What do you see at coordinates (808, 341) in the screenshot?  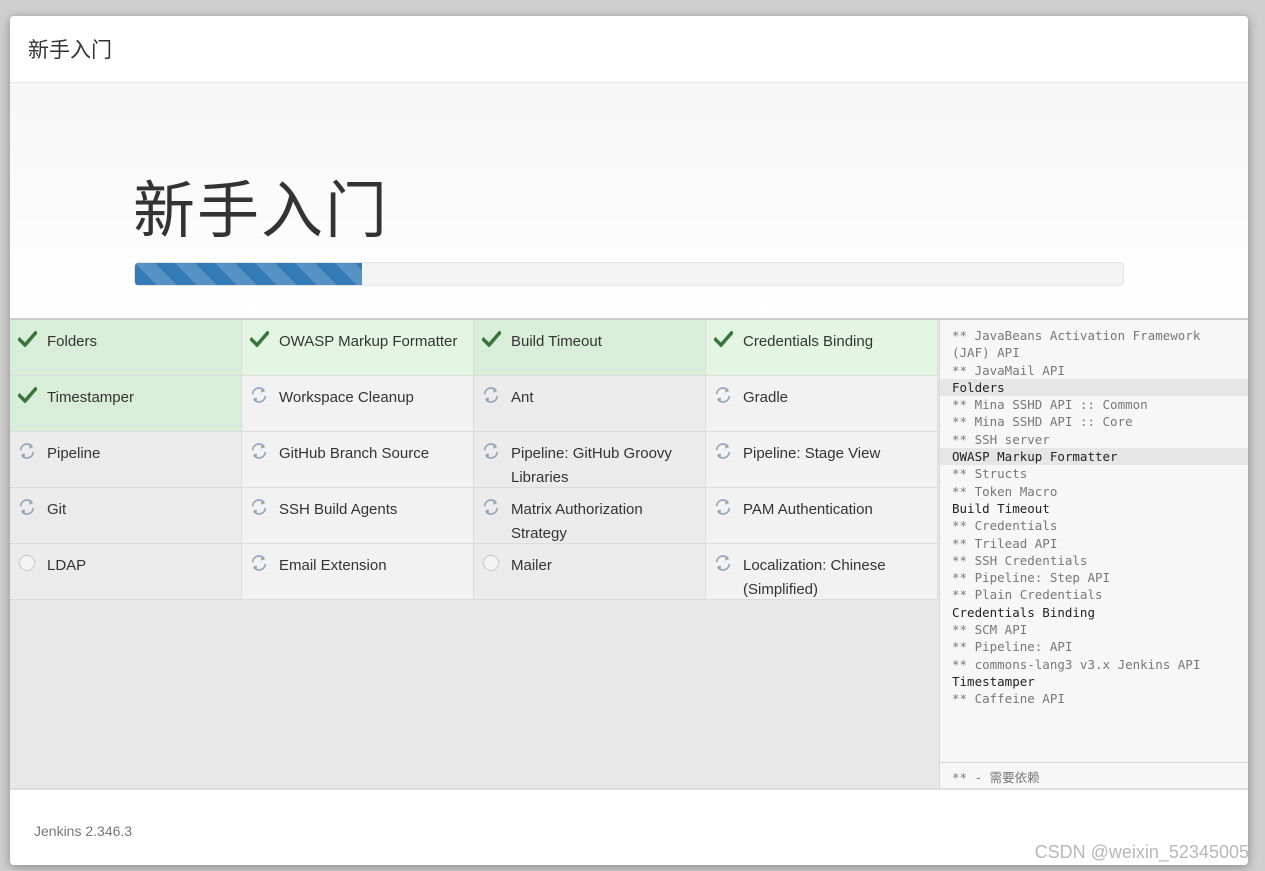 I see `plugin-name: Credentials Binding` at bounding box center [808, 341].